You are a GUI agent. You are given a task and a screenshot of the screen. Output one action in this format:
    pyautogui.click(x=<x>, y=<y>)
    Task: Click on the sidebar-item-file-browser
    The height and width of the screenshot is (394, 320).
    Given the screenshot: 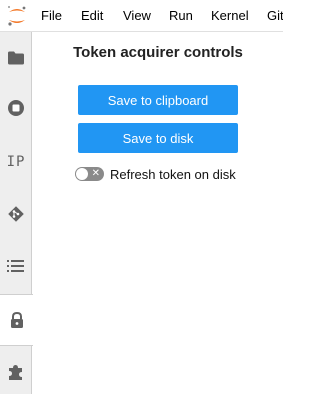 What is the action you would take?
    pyautogui.click(x=16, y=58)
    